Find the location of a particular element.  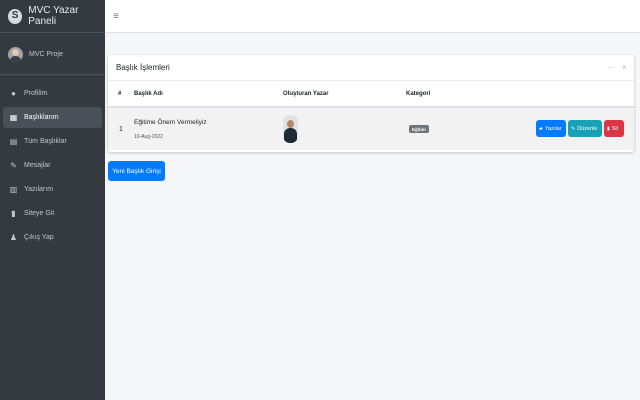

category-badge: Eğitim is located at coordinates (419, 129).